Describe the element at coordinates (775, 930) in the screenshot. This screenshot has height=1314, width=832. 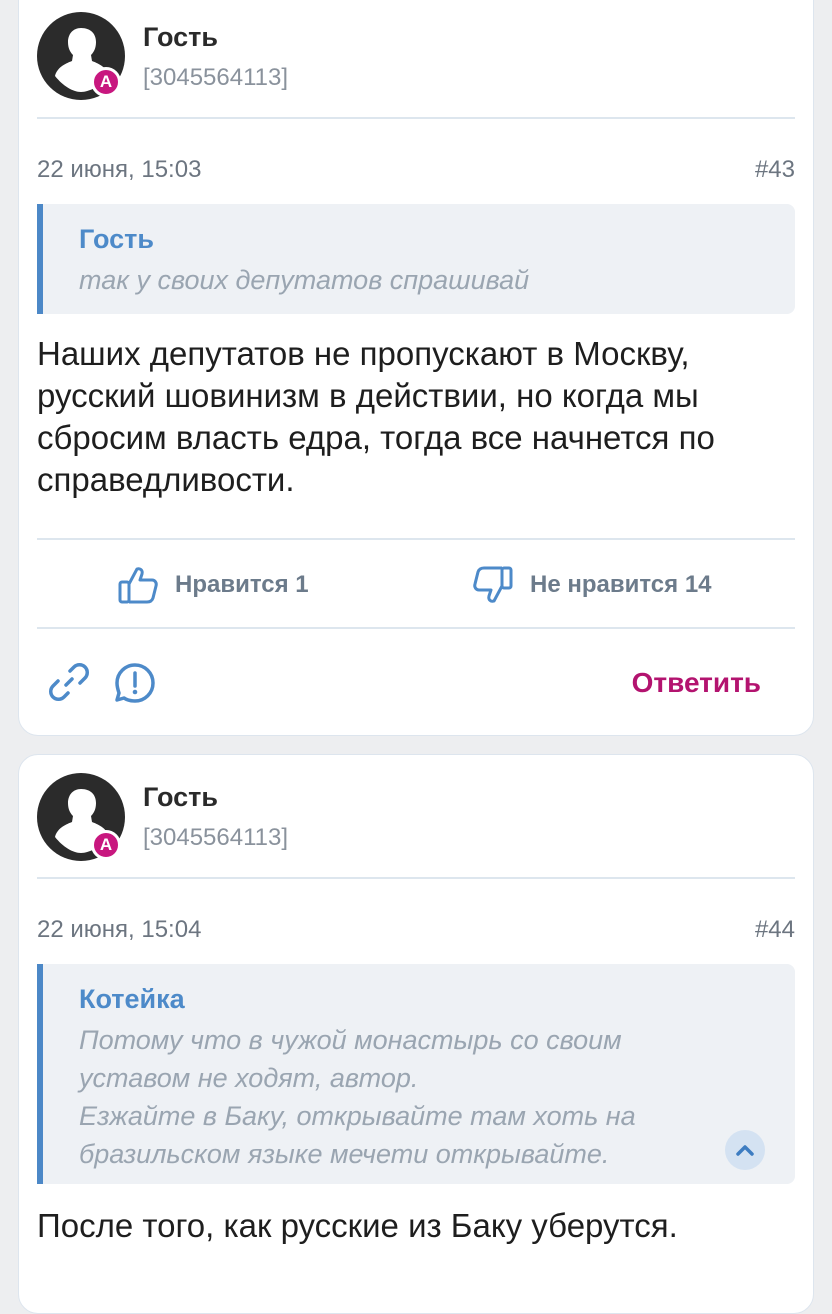
I see `post-number: #44` at that location.